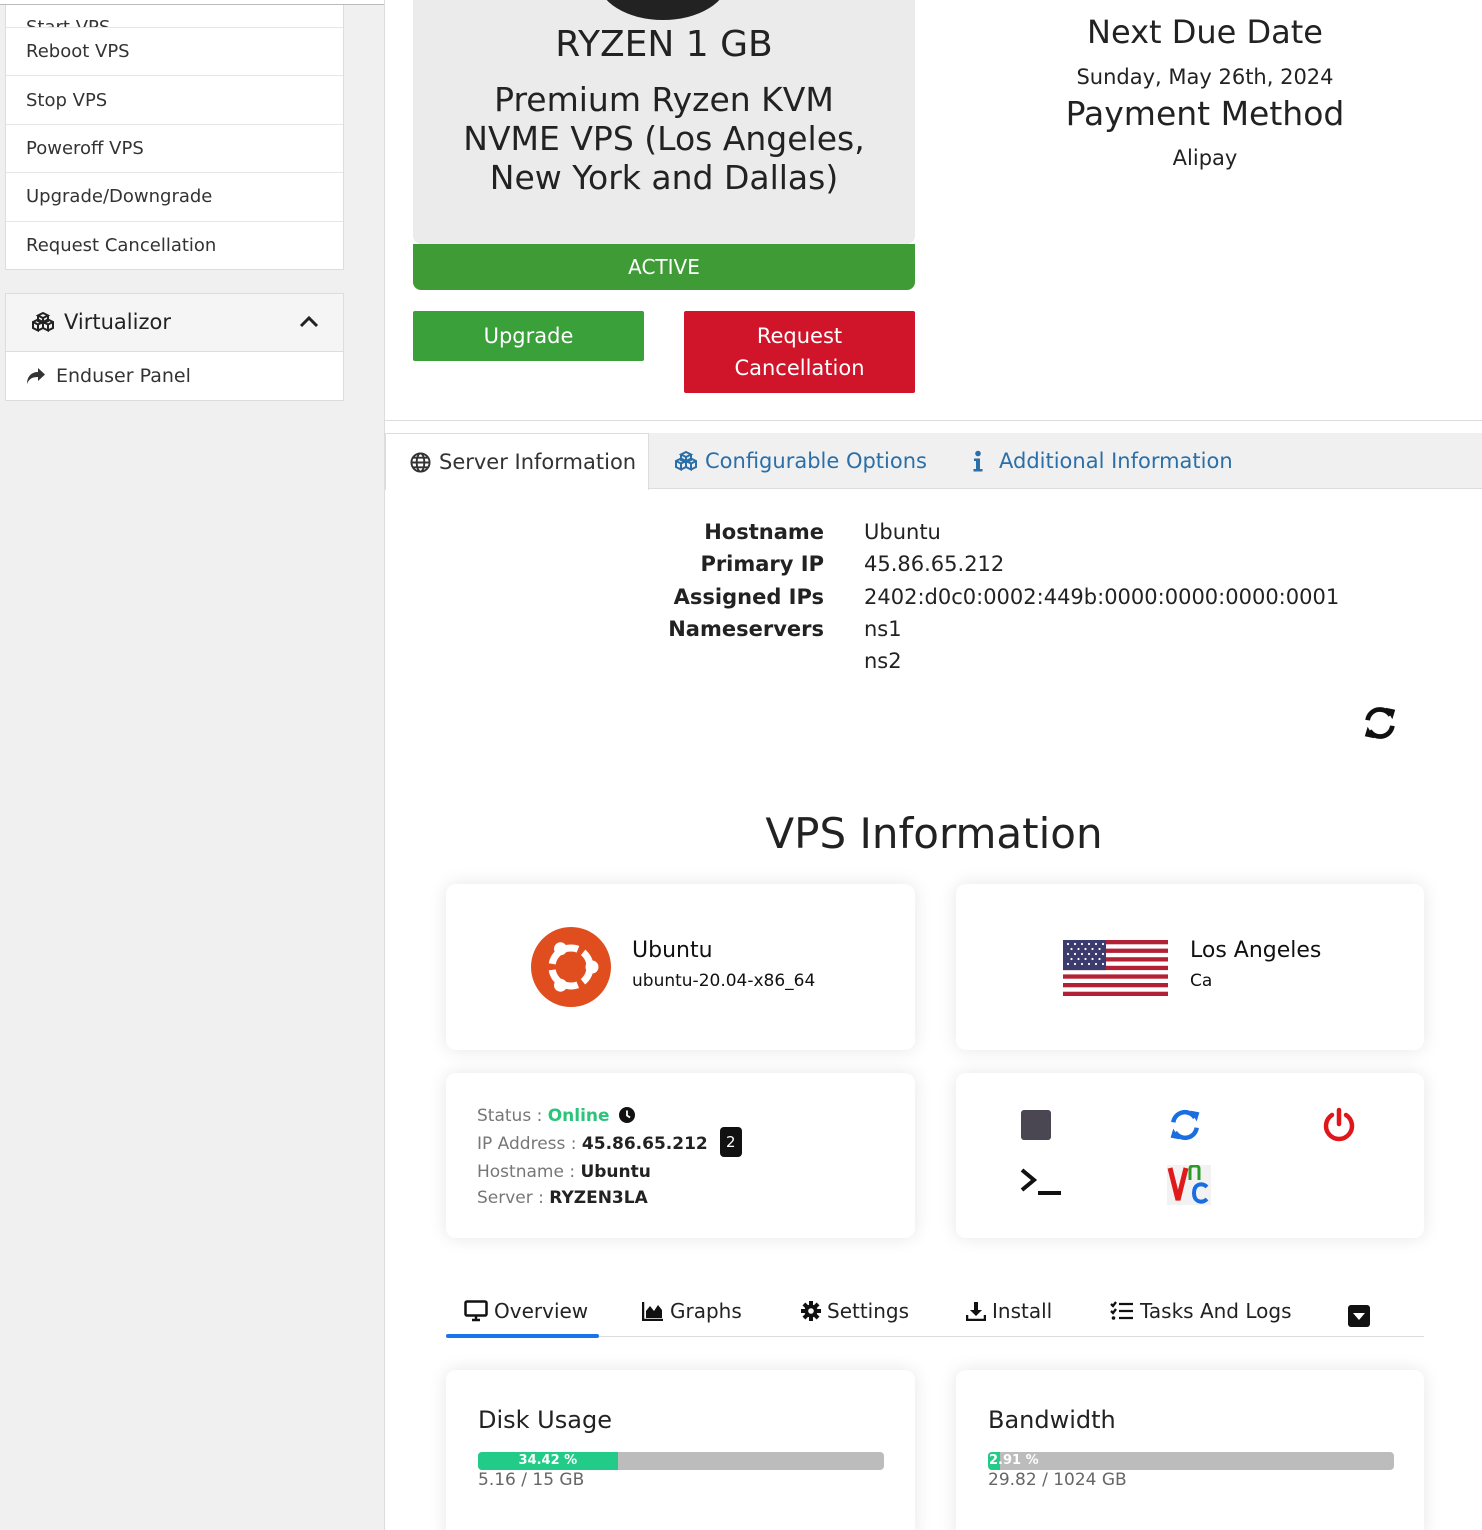 The image size is (1482, 1530). Describe the element at coordinates (1205, 32) in the screenshot. I see `next-due-date-label: Next Due Date` at that location.